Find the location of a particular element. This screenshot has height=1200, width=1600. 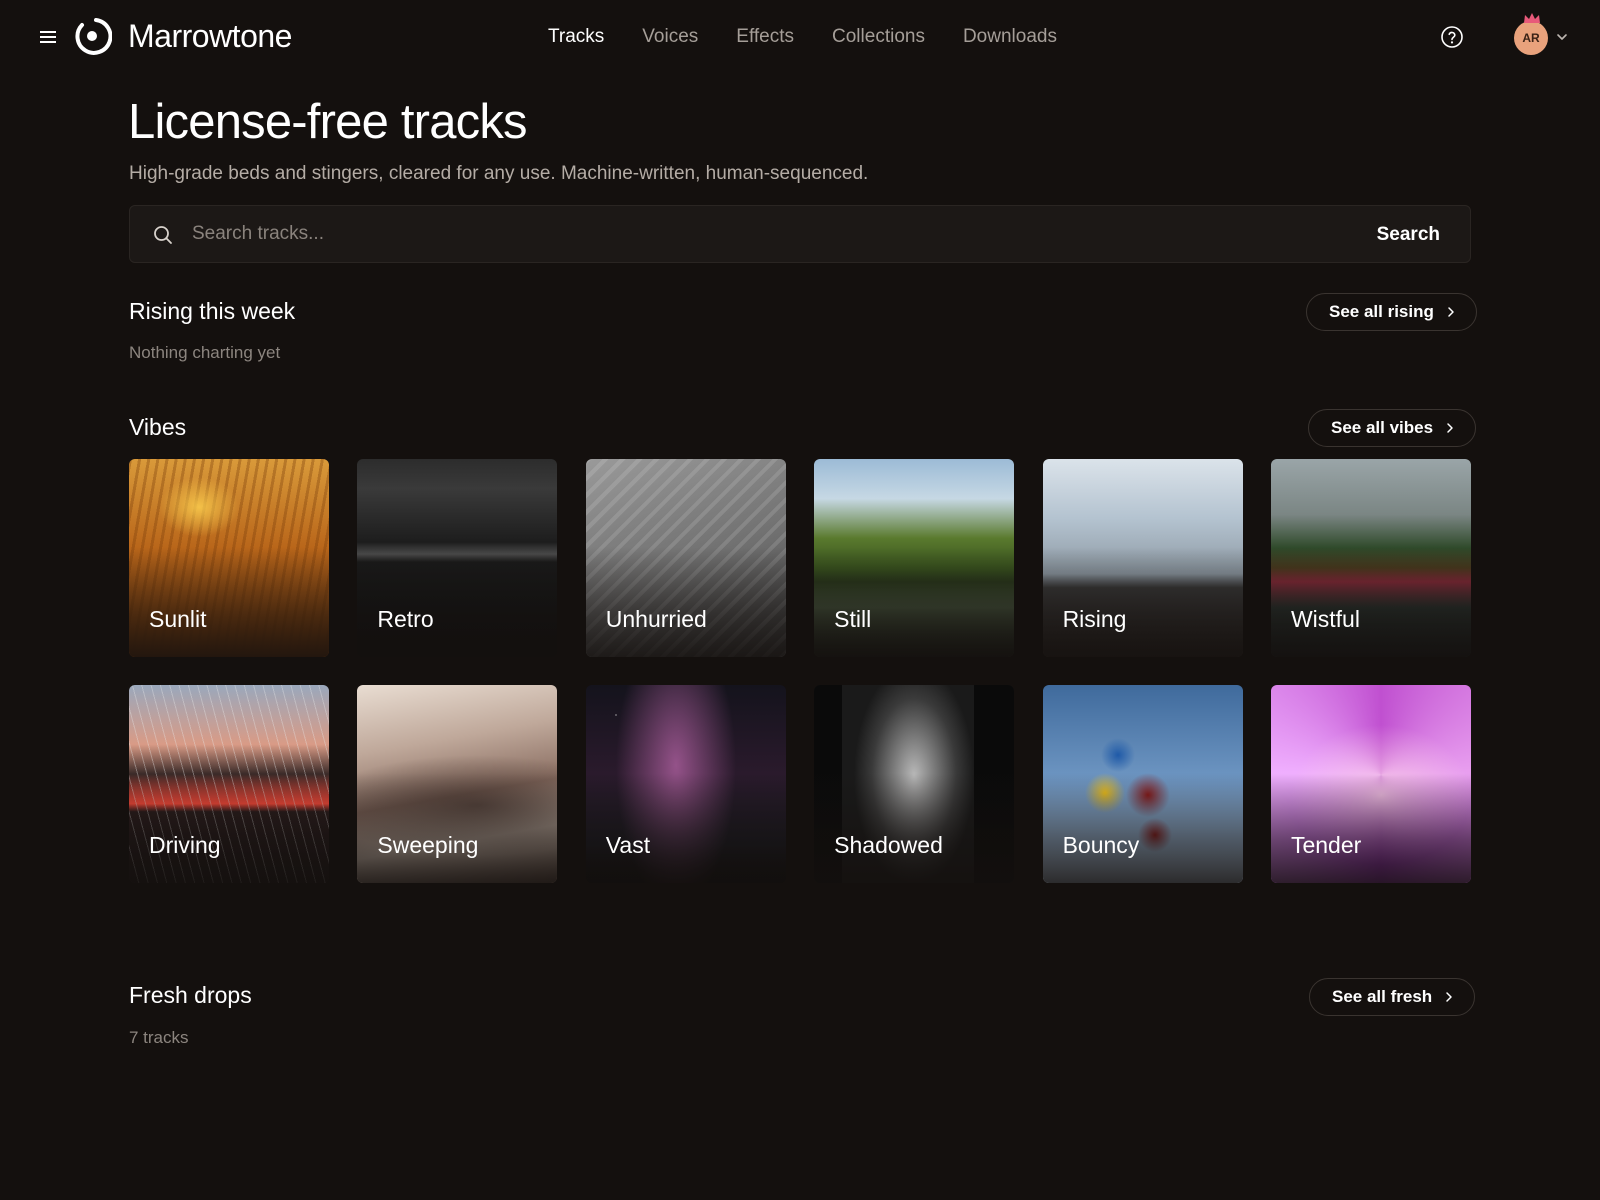

vibe-card-unhurried: Unhurried is located at coordinates (685, 558).